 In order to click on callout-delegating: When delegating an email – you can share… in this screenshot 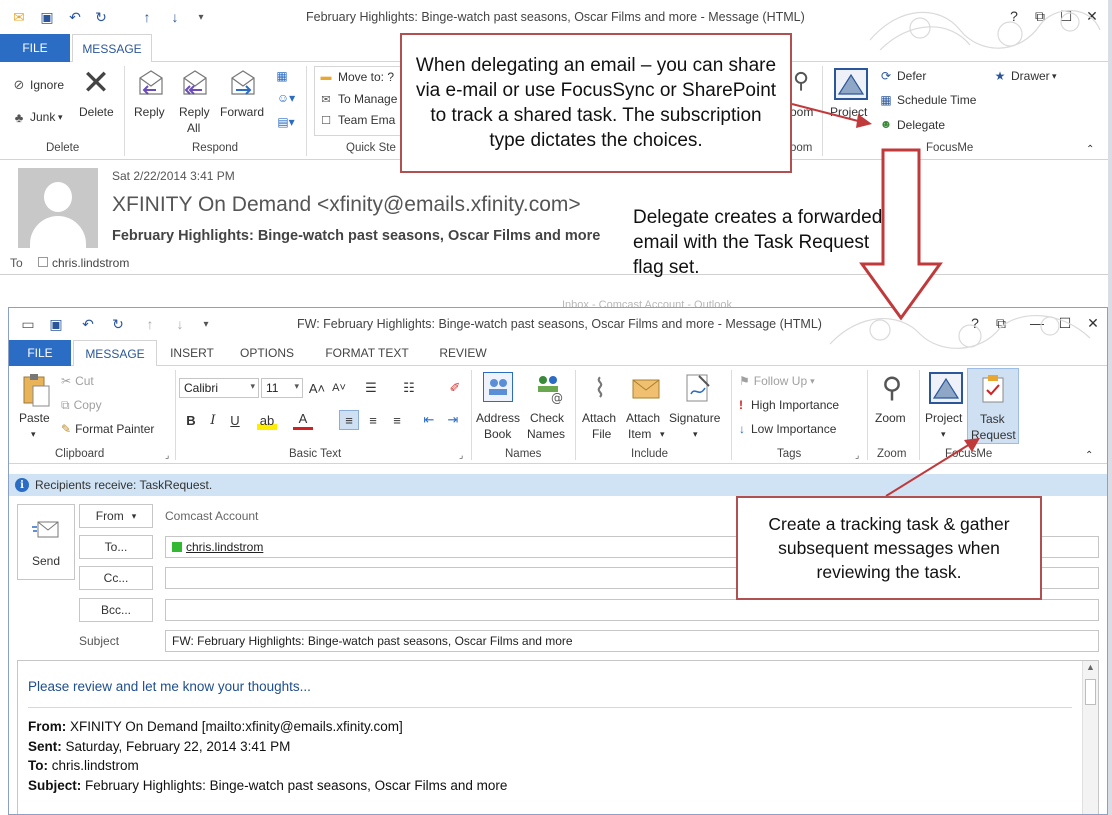, I will do `click(596, 103)`.